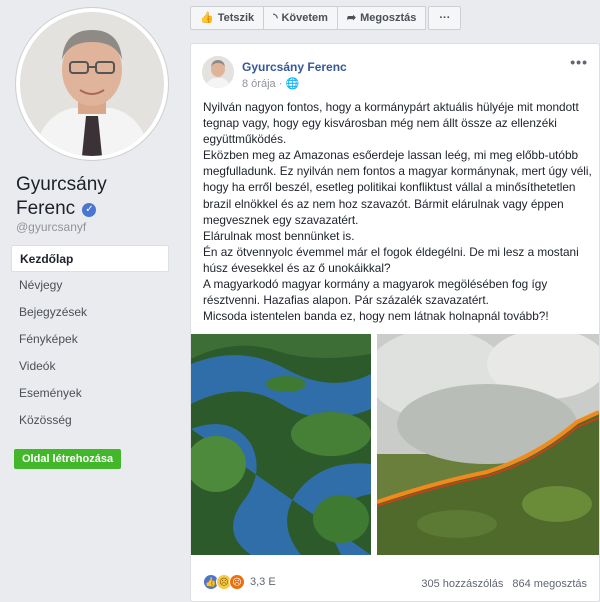 The width and height of the screenshot is (600, 602). What do you see at coordinates (388, 18) in the screenshot?
I see `share-label: Megosztás` at bounding box center [388, 18].